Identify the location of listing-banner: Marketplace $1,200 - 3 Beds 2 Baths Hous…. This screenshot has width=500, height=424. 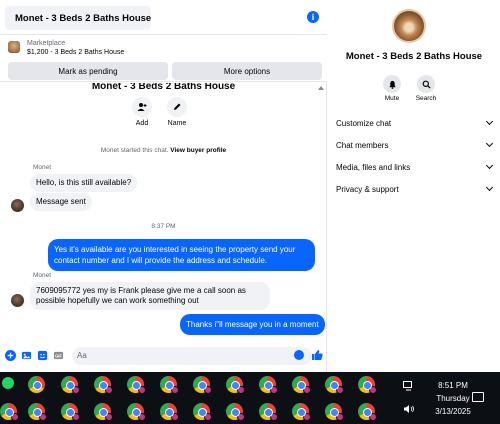
(163, 58).